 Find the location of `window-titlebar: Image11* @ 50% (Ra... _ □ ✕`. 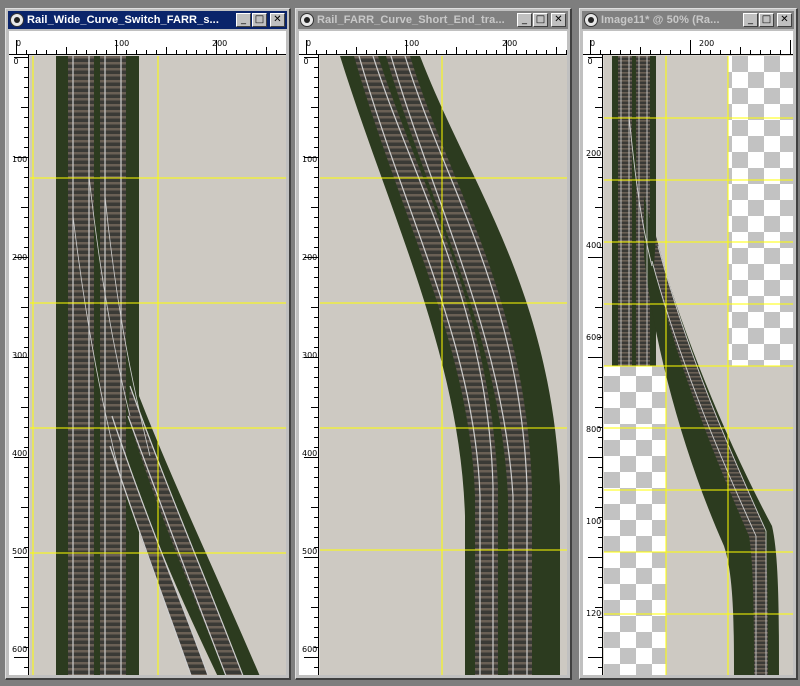

window-titlebar: Image11* @ 50% (Ra... _ □ ✕ is located at coordinates (688, 20).